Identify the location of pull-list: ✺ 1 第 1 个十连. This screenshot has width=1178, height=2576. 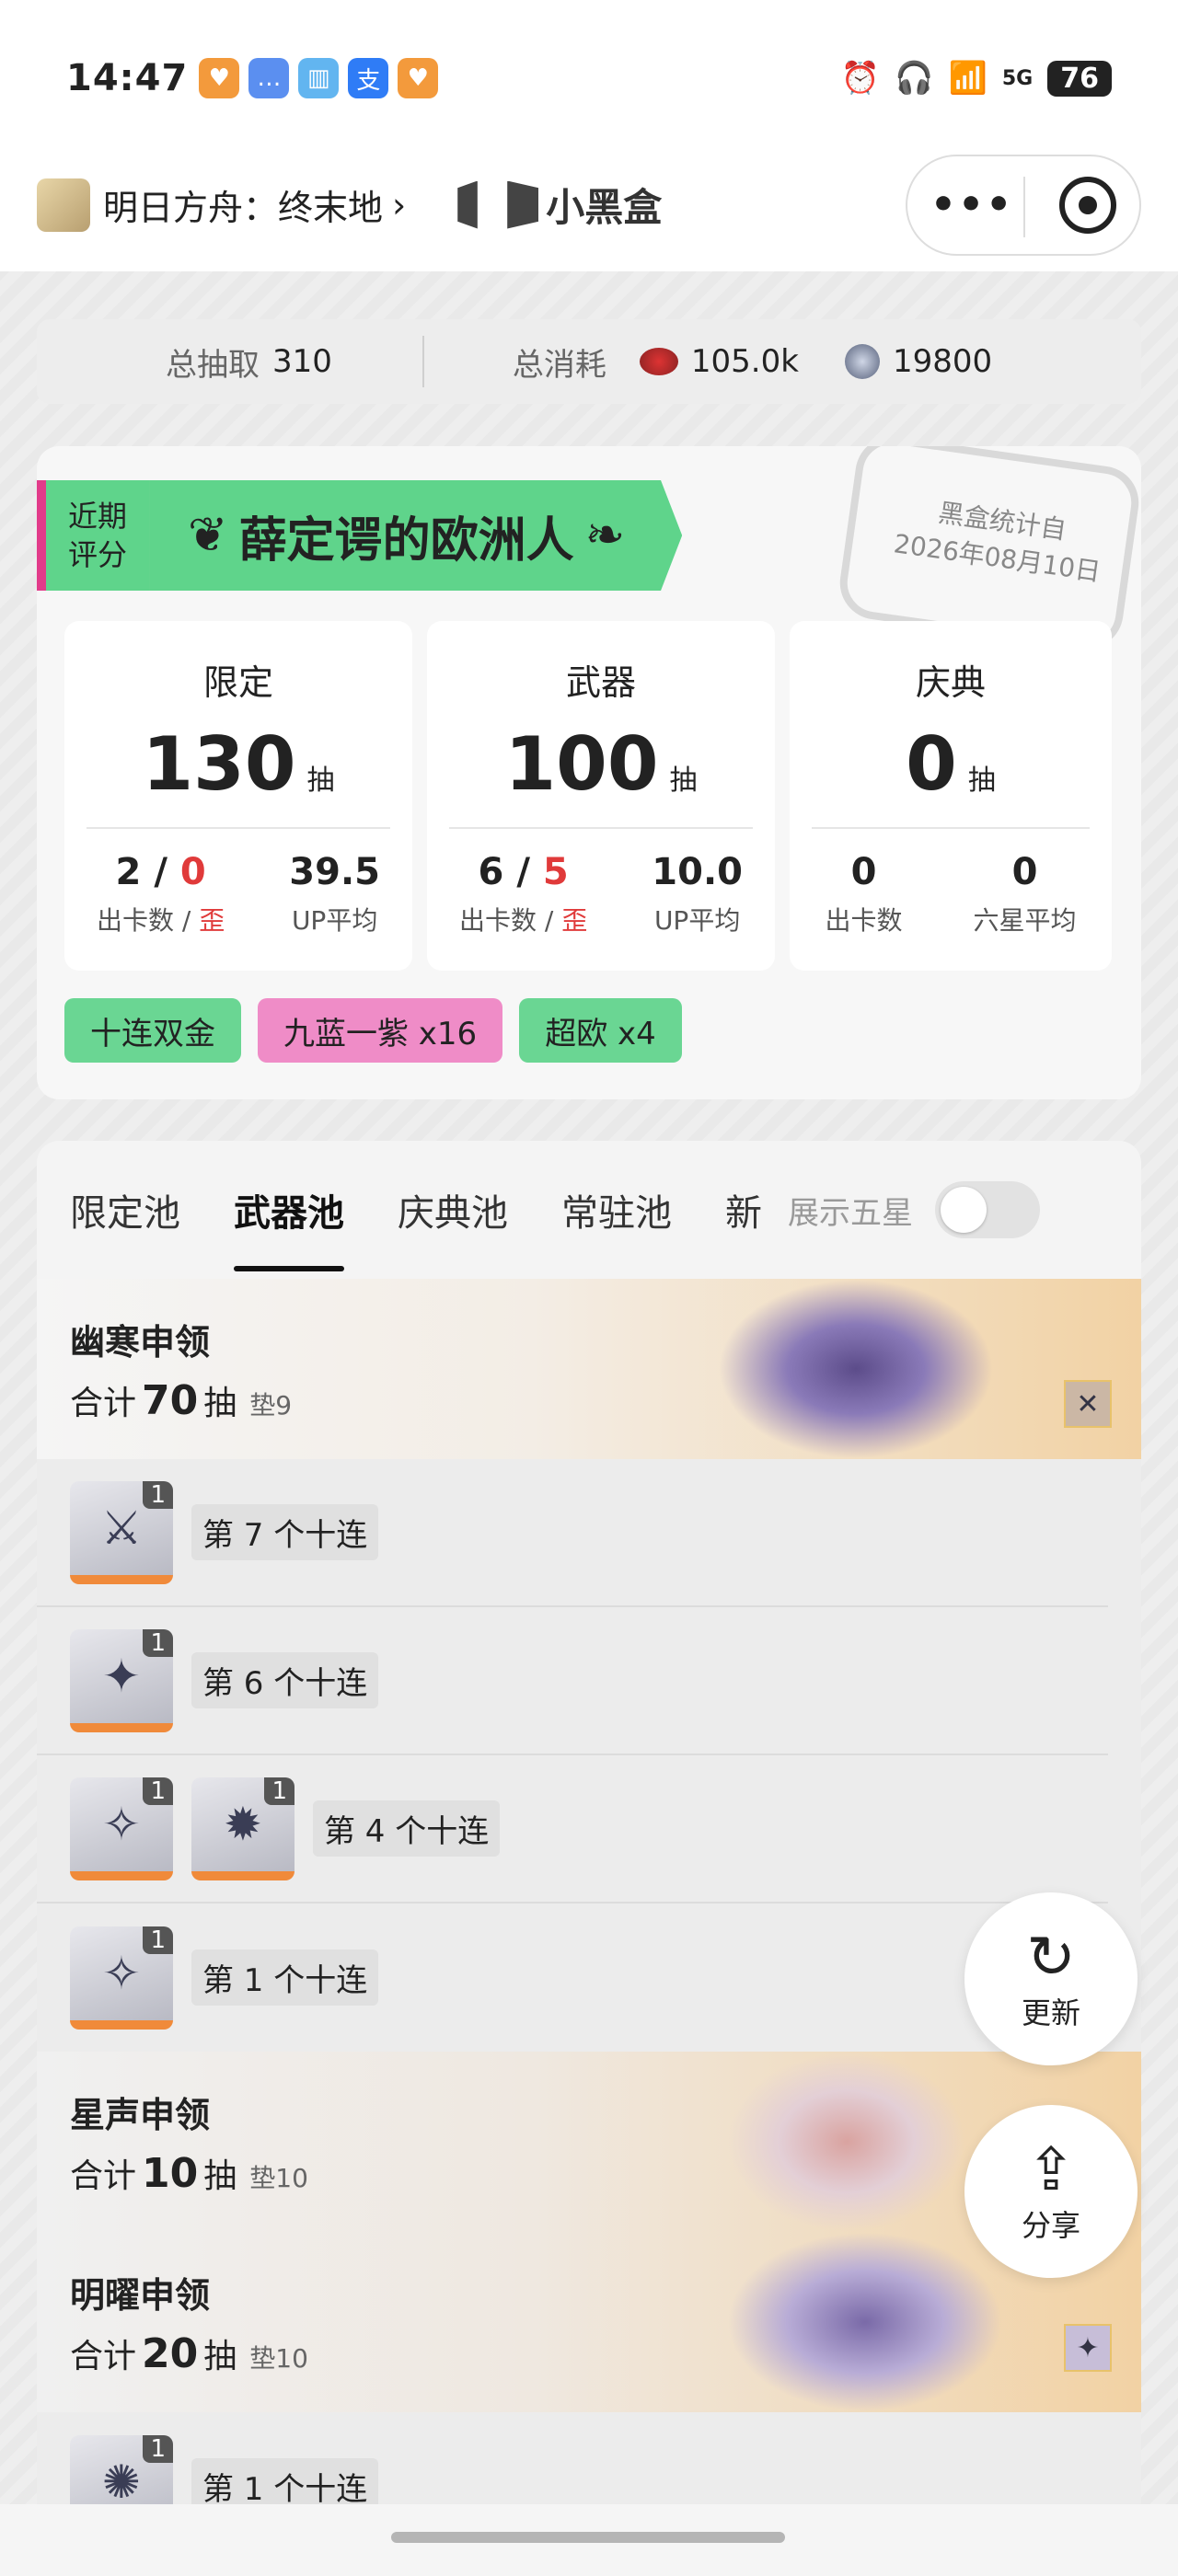
(589, 2459).